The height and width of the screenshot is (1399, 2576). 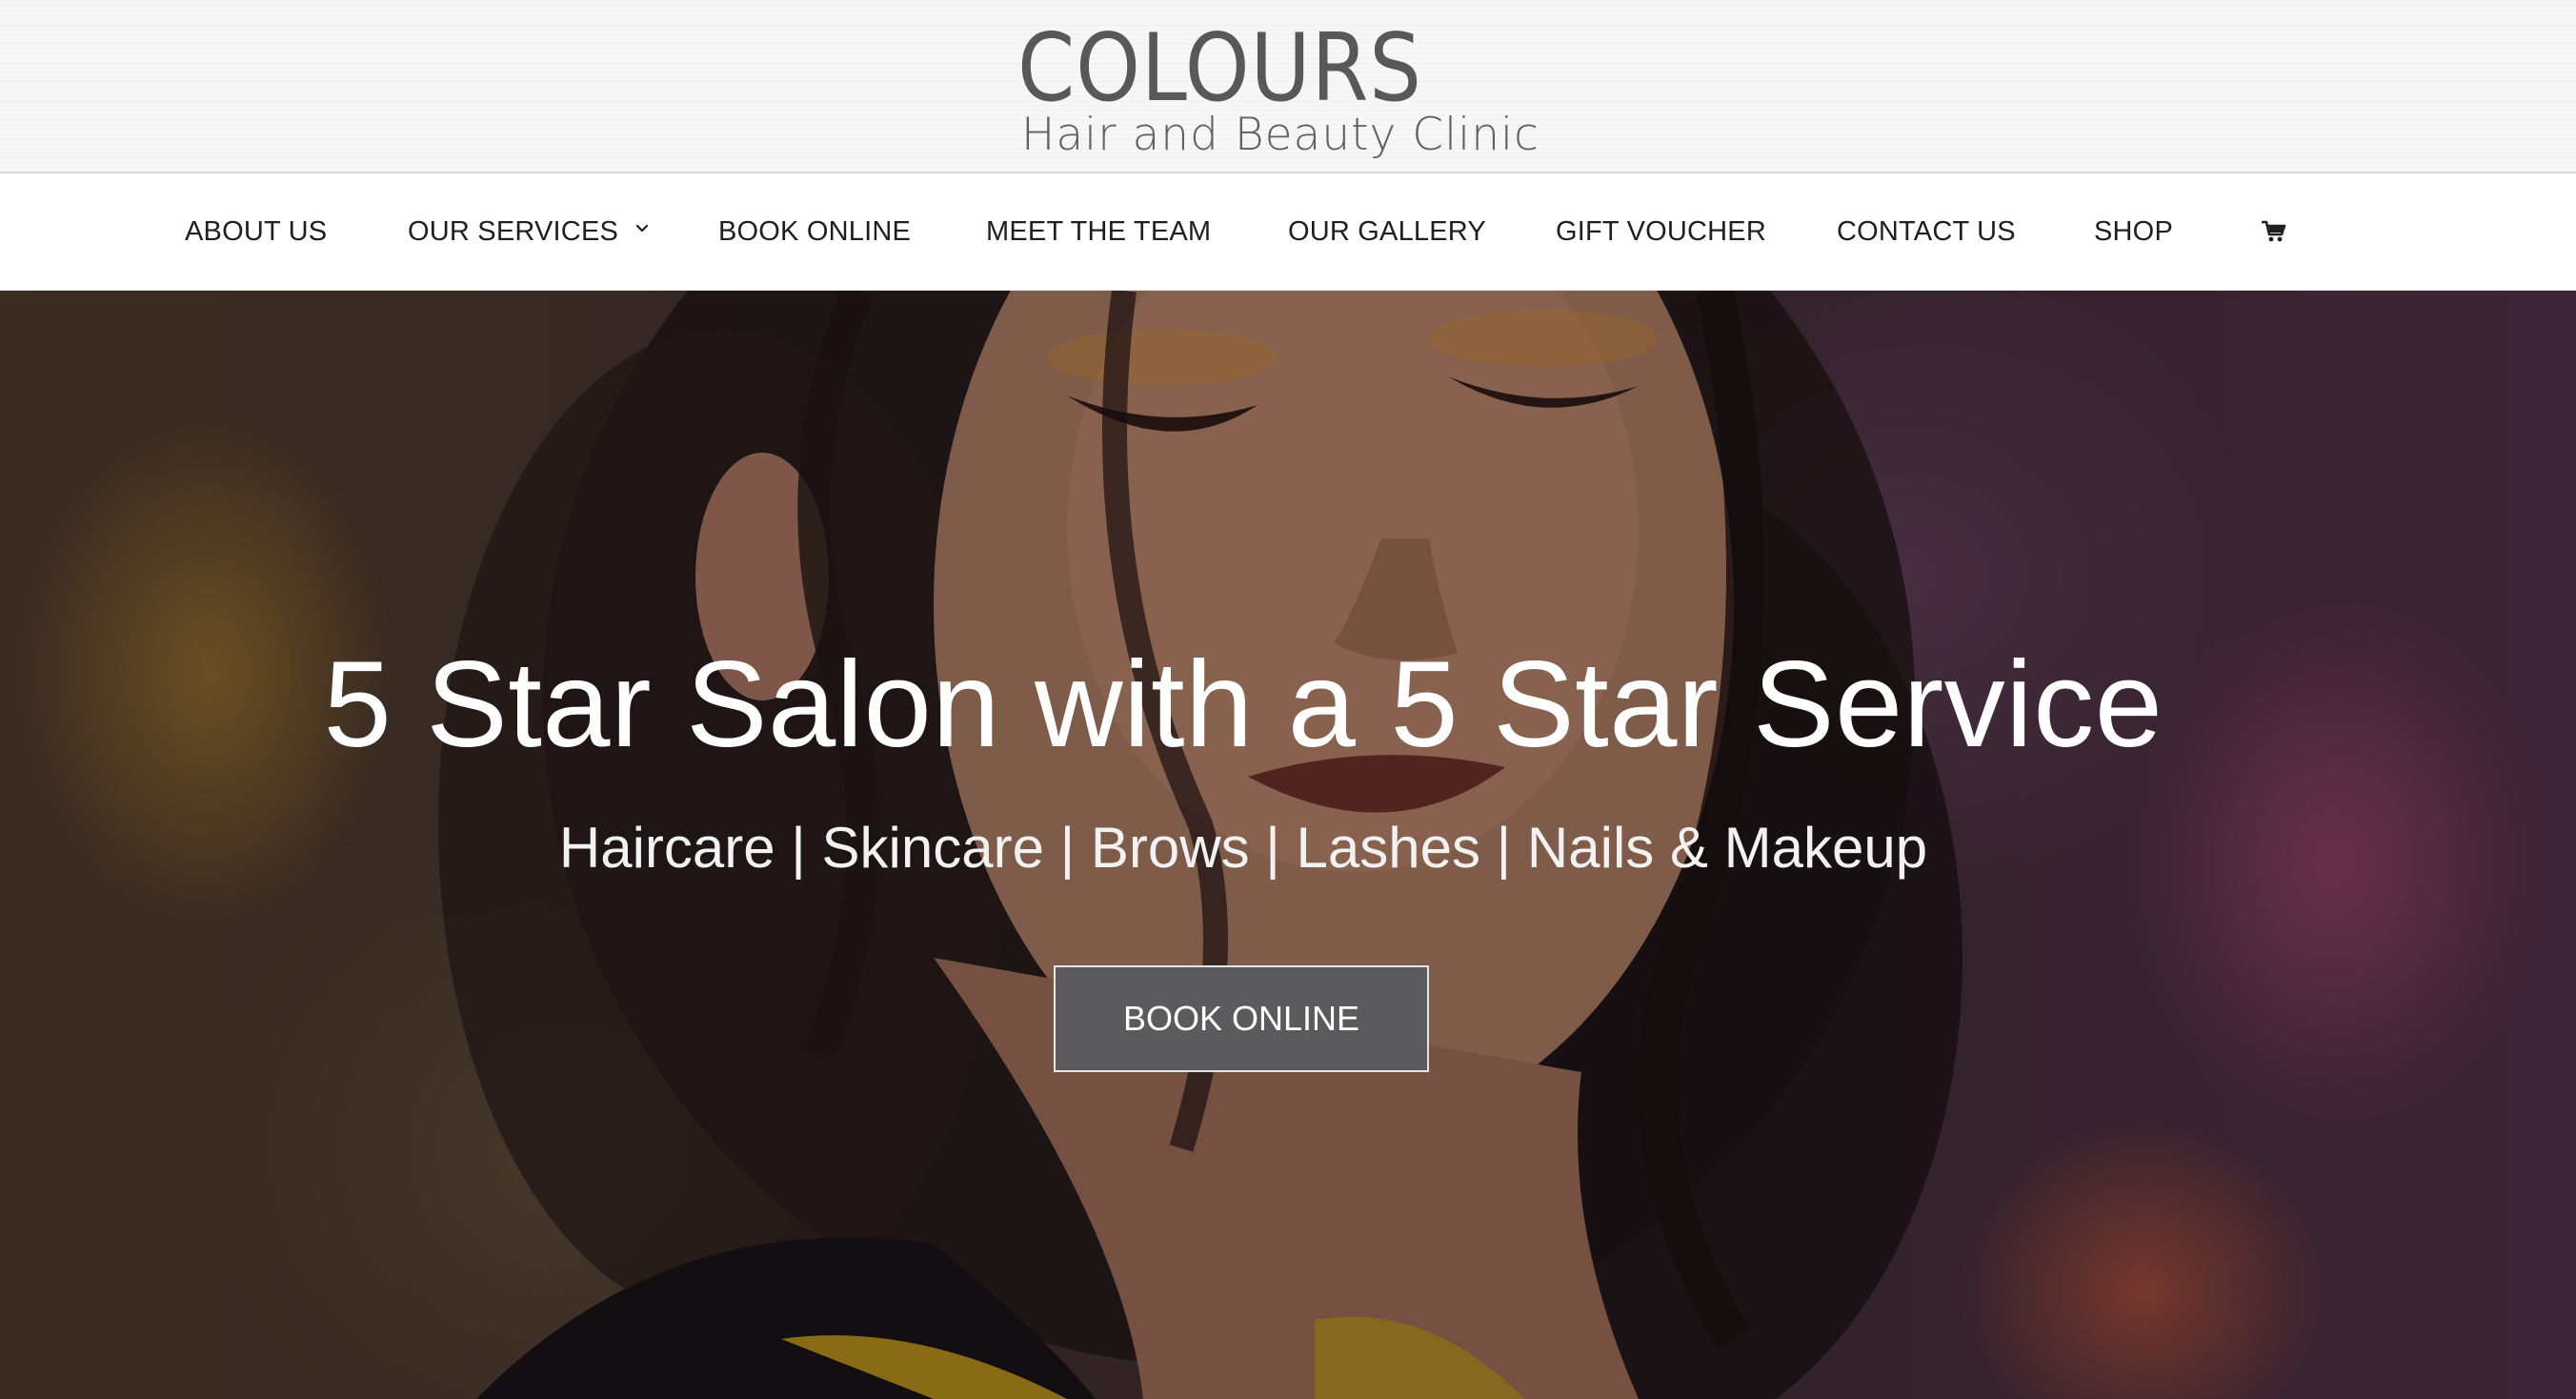 What do you see at coordinates (256, 232) in the screenshot?
I see `nav-item-about-us: ABOUT US` at bounding box center [256, 232].